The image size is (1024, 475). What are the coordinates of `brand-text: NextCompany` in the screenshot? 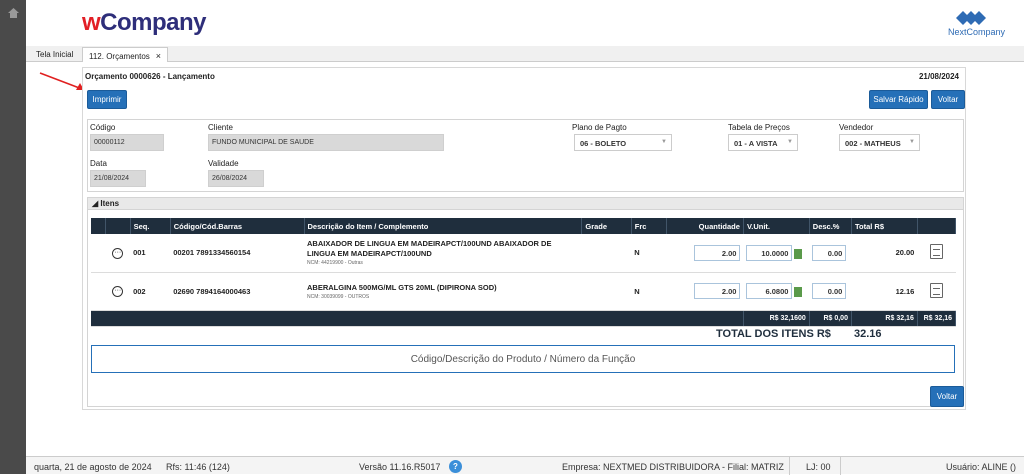 It's located at (977, 32).